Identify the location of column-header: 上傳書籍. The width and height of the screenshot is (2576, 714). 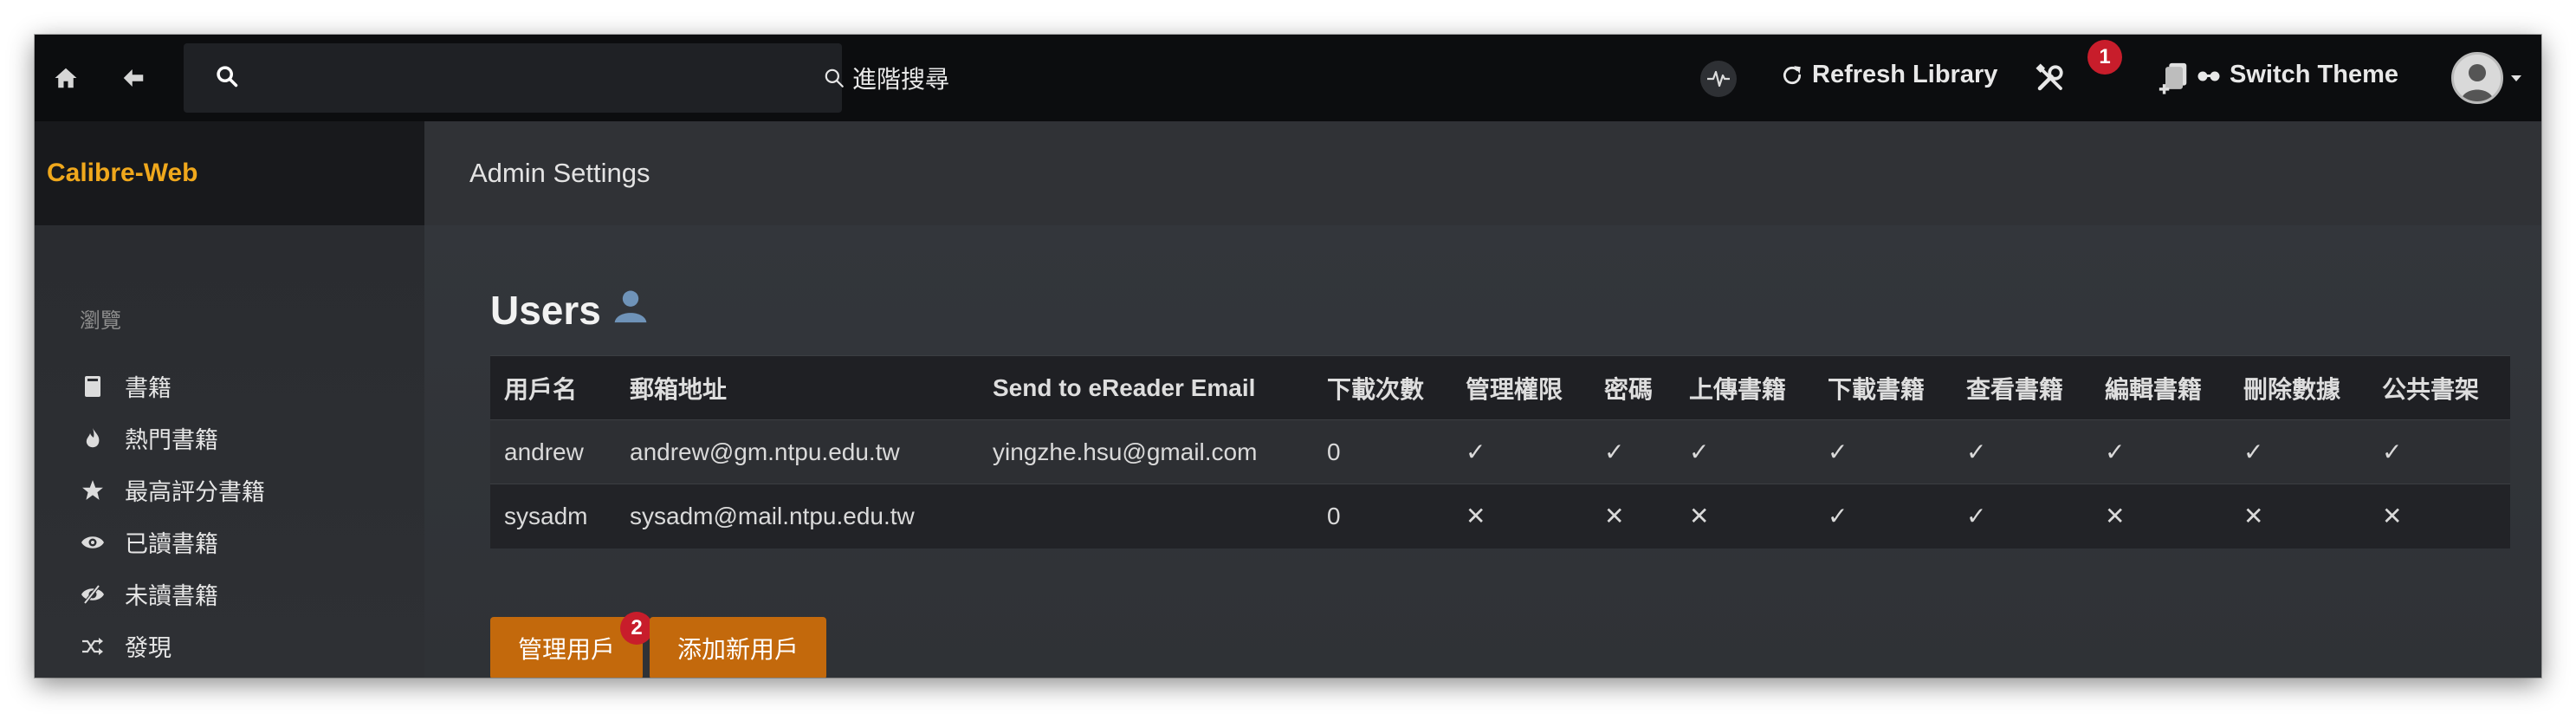
(1744, 388).